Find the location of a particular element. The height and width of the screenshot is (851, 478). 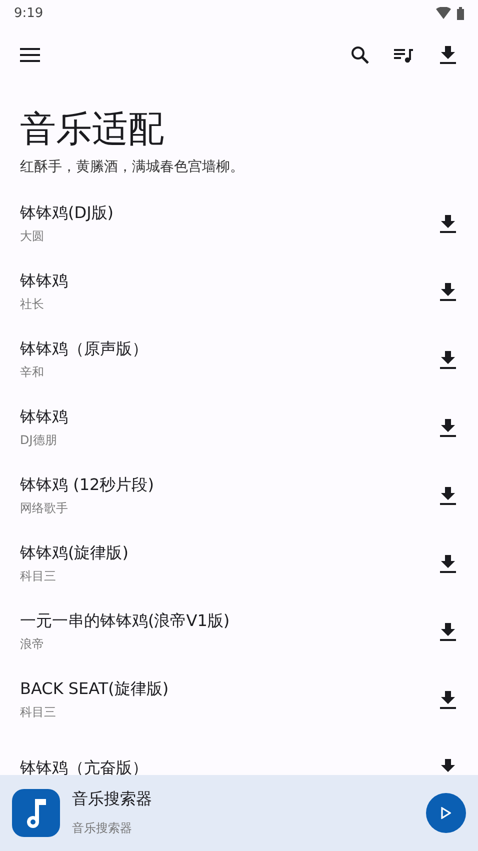

status-time: 9:19 is located at coordinates (29, 13).